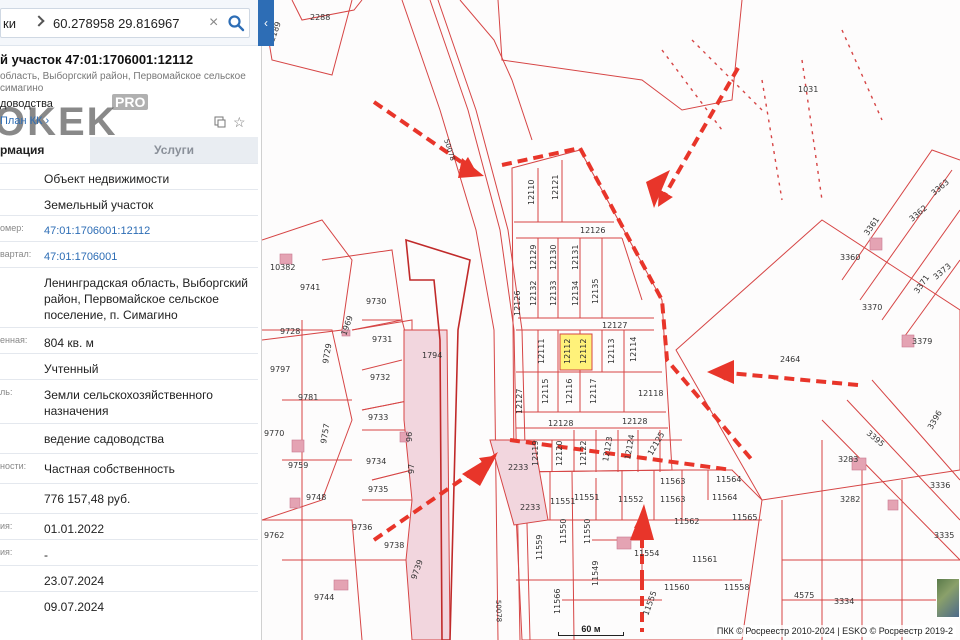  What do you see at coordinates (817, 360) in the screenshot?
I see `plot-2464-outline` at bounding box center [817, 360].